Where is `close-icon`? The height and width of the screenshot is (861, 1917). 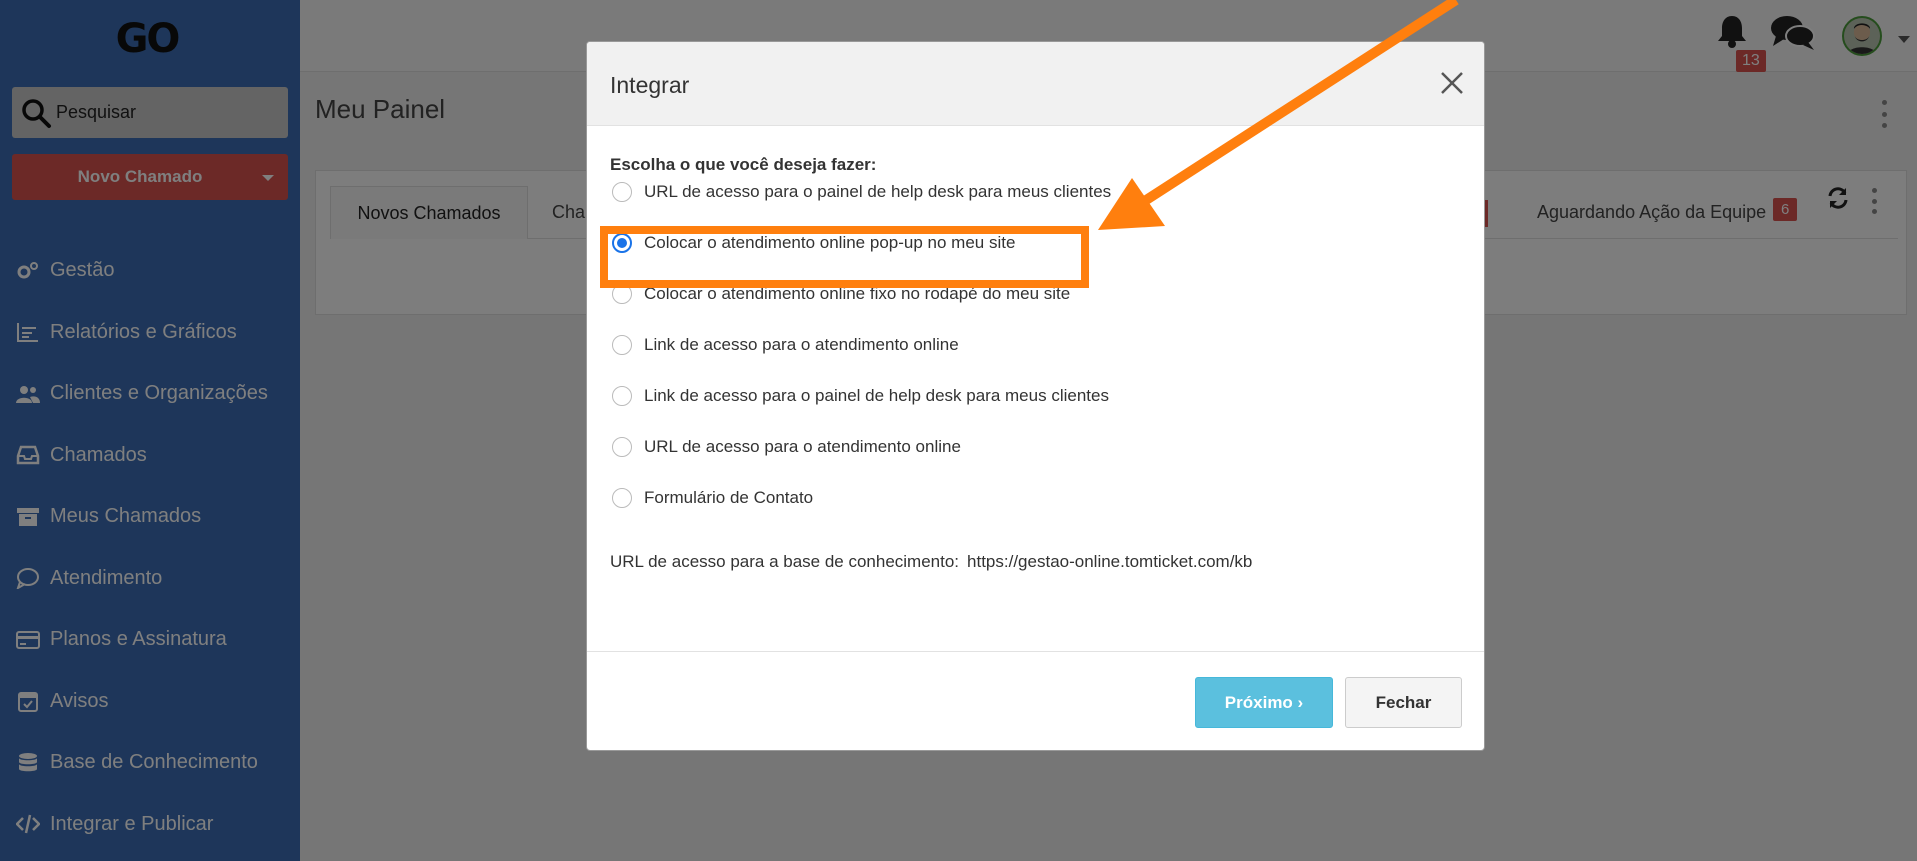 close-icon is located at coordinates (1452, 83).